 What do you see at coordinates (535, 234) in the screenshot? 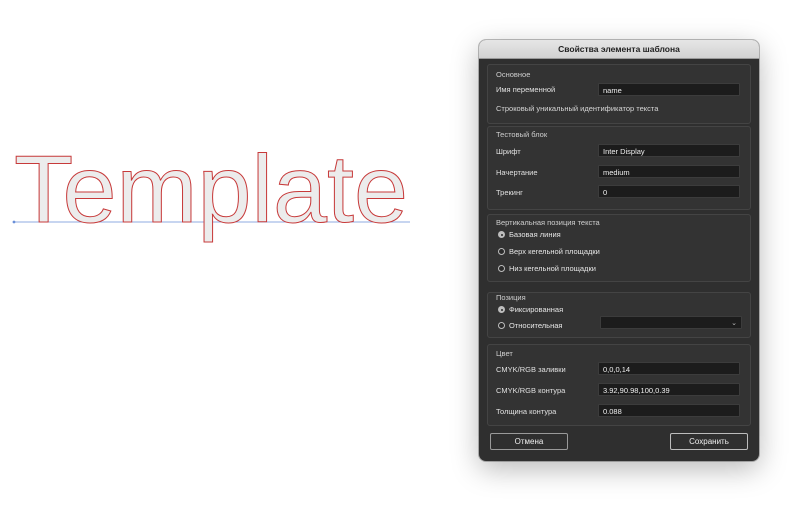
I see `radio-baseline-label: Базовая линия` at bounding box center [535, 234].